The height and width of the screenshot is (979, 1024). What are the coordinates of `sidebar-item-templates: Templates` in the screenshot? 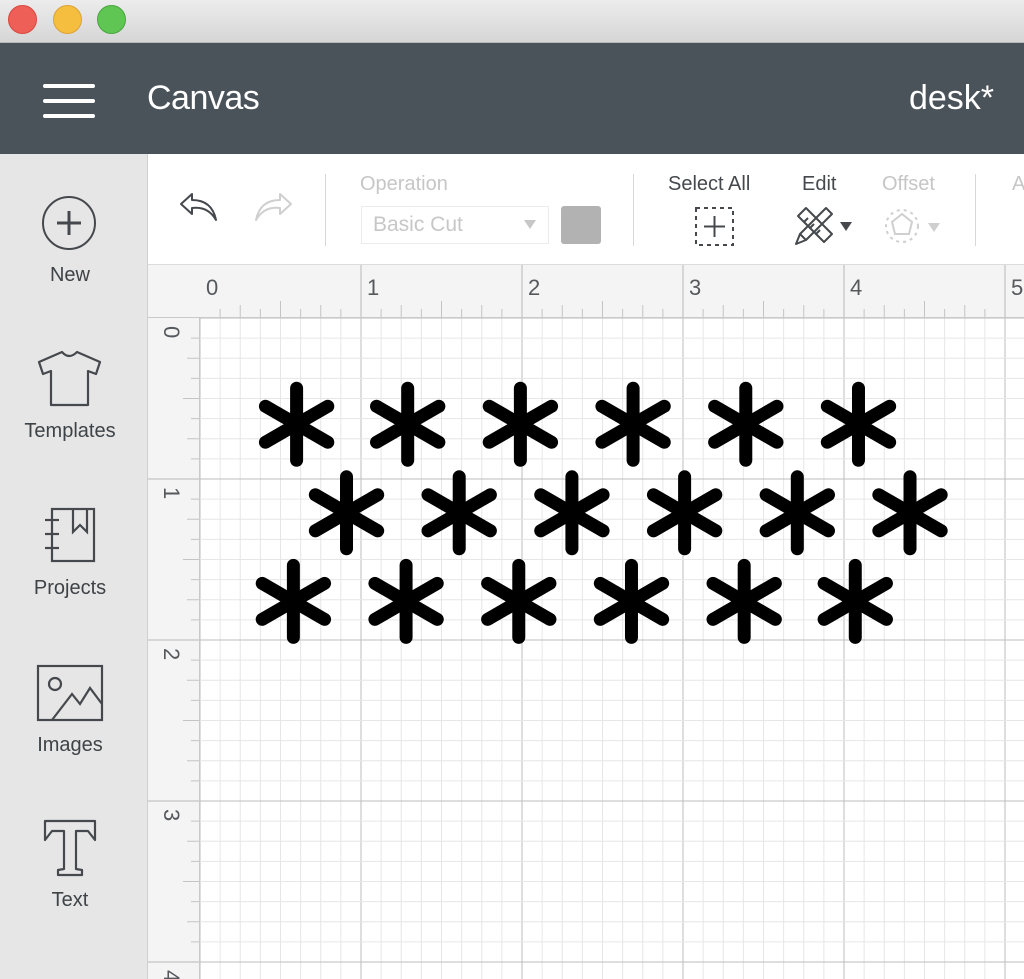 It's located at (73, 425).